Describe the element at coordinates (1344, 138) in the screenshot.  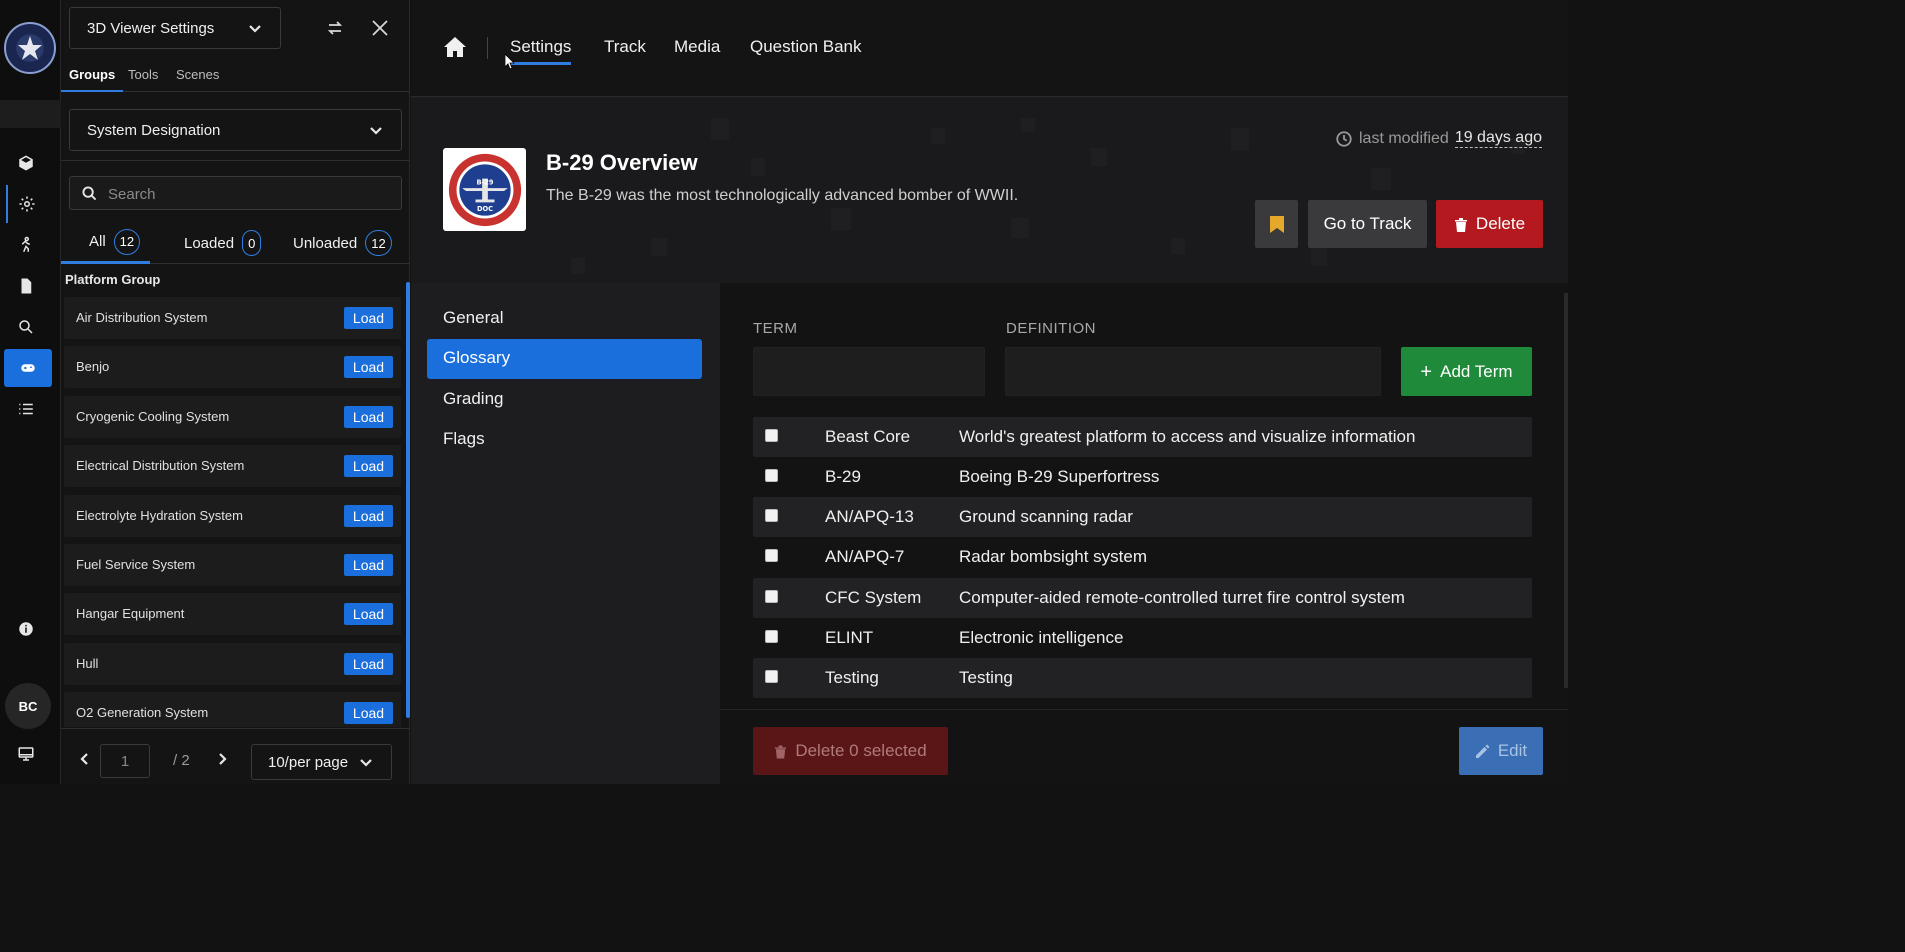
I see `clock-icon` at that location.